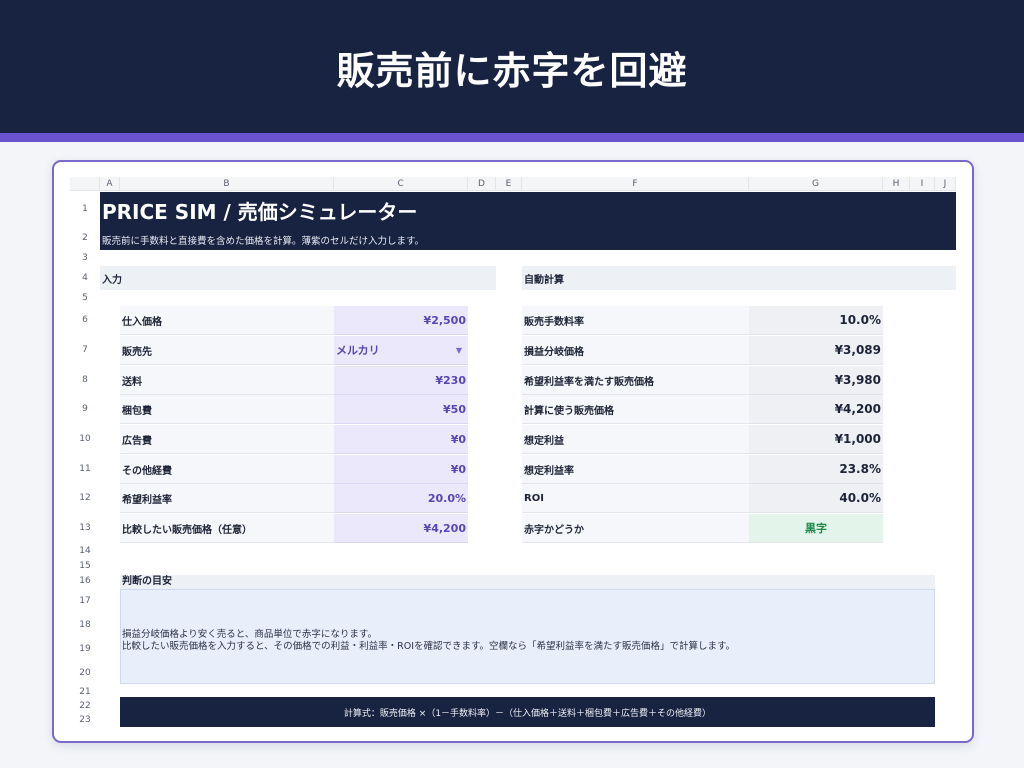 The width and height of the screenshot is (1024, 768). I want to click on guide-title: 判断の目安, so click(527, 582).